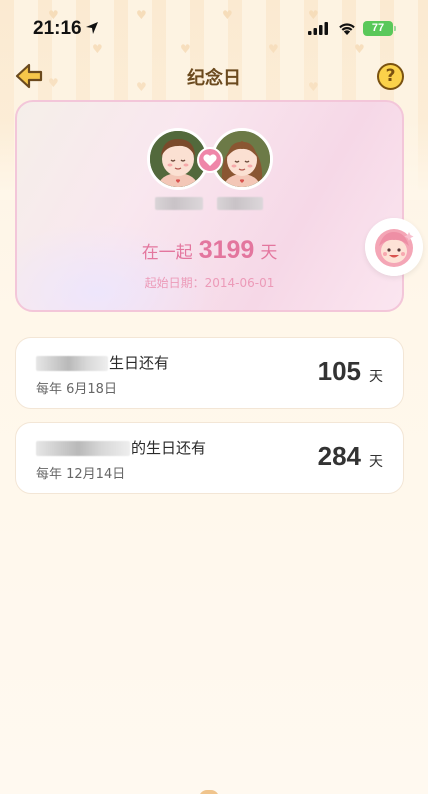  I want to click on countdown-title-text: 生日还有, so click(139, 363).